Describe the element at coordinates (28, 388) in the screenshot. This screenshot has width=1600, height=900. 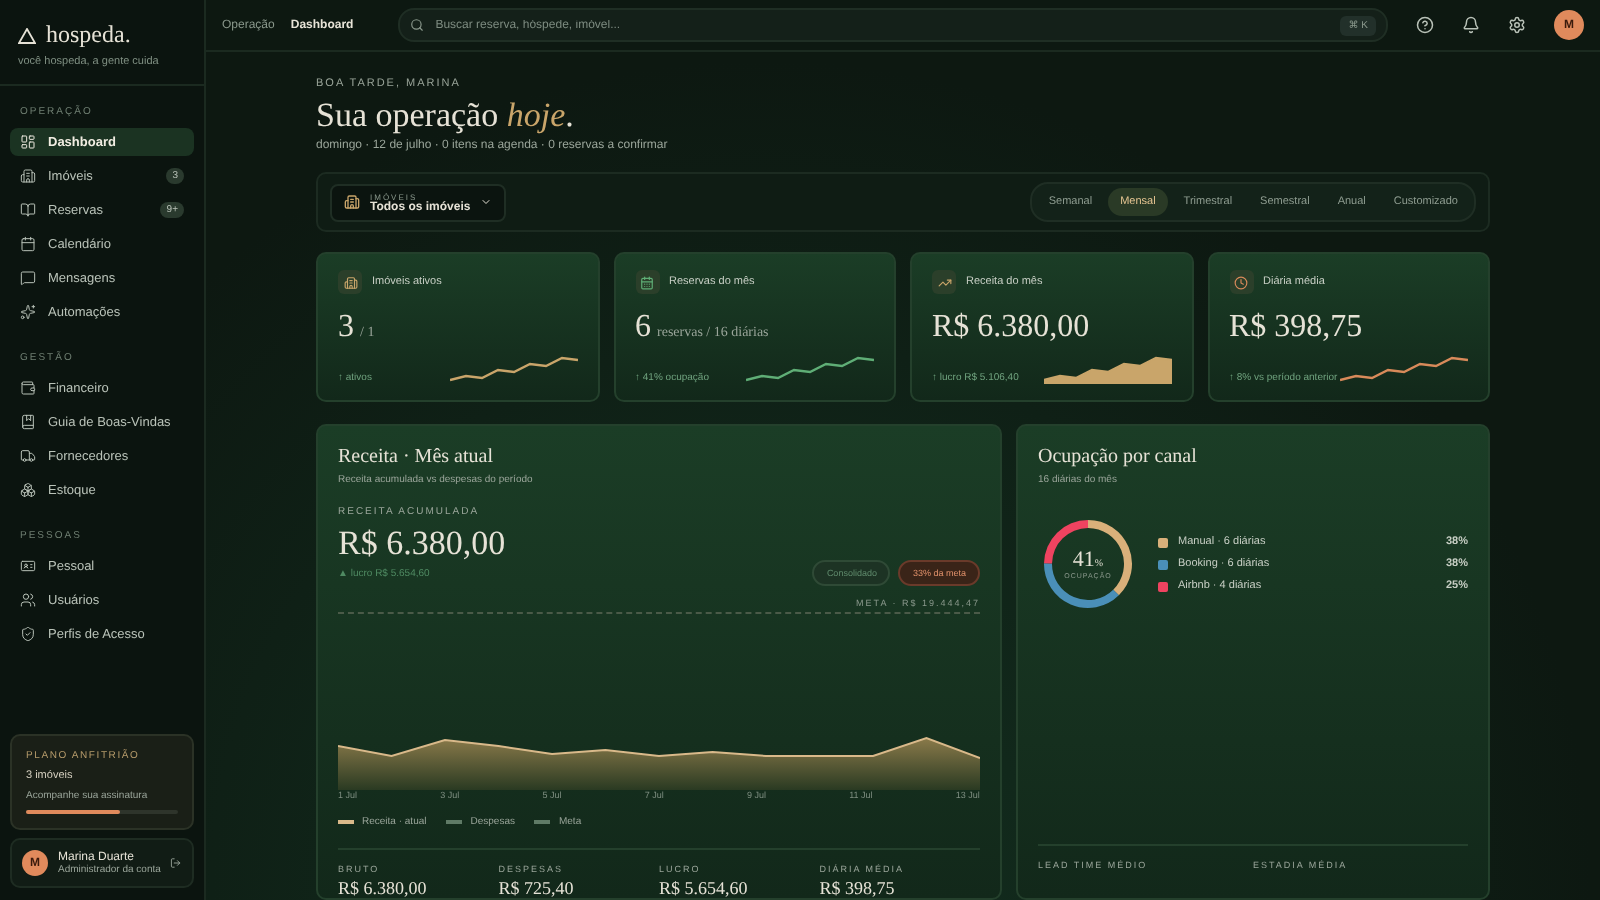
I see `wallet-icon` at that location.